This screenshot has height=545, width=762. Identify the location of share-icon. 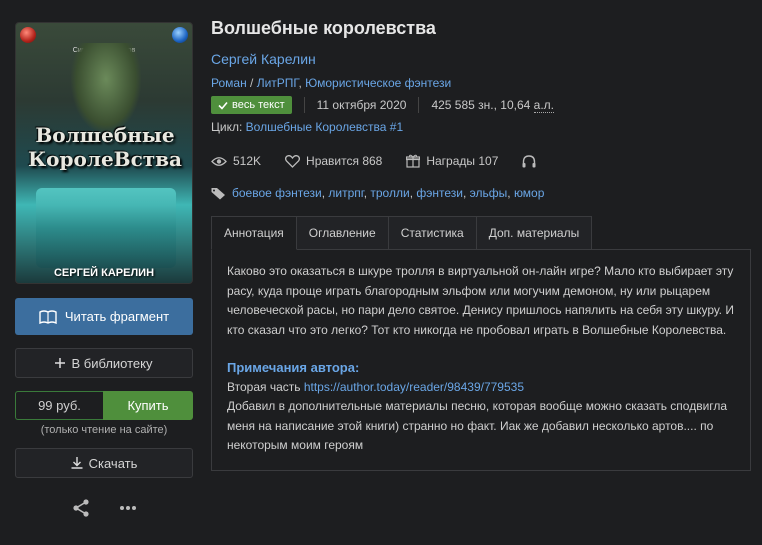
(81, 508).